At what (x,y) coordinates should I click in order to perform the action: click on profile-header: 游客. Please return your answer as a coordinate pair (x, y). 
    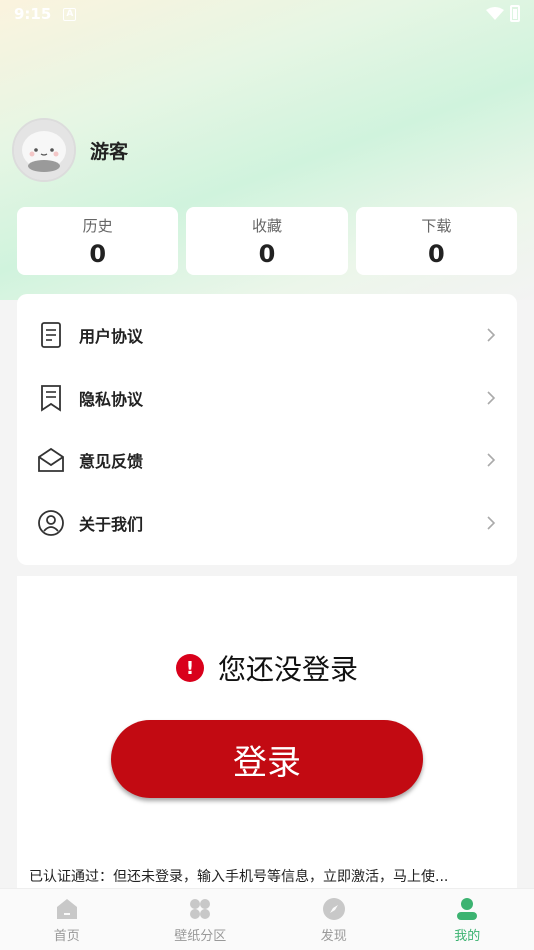
    Looking at the image, I should click on (70, 150).